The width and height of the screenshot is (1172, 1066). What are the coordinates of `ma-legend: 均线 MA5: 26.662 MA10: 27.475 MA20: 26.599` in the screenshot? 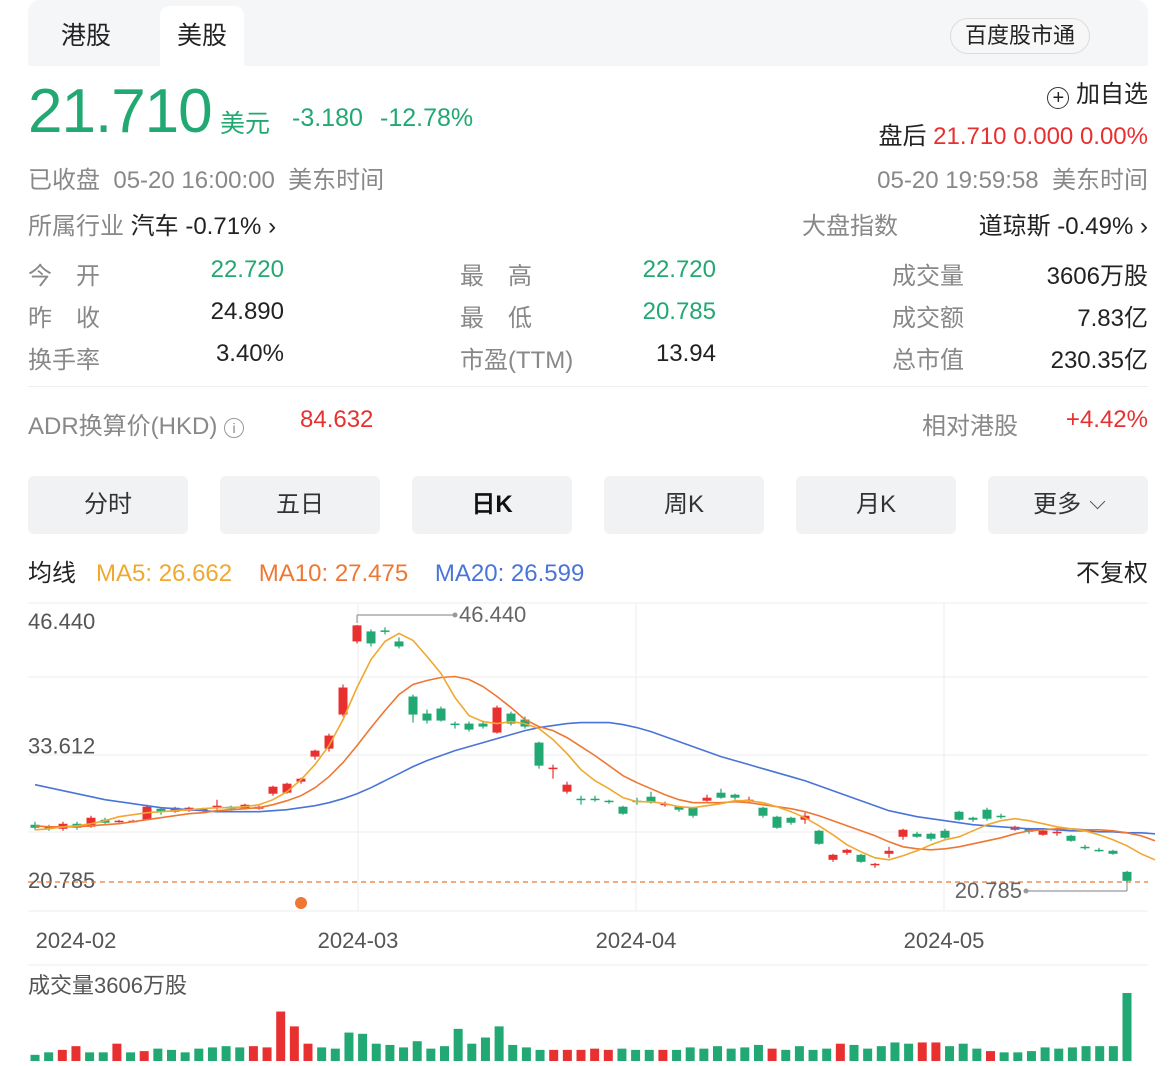 It's located at (306, 570).